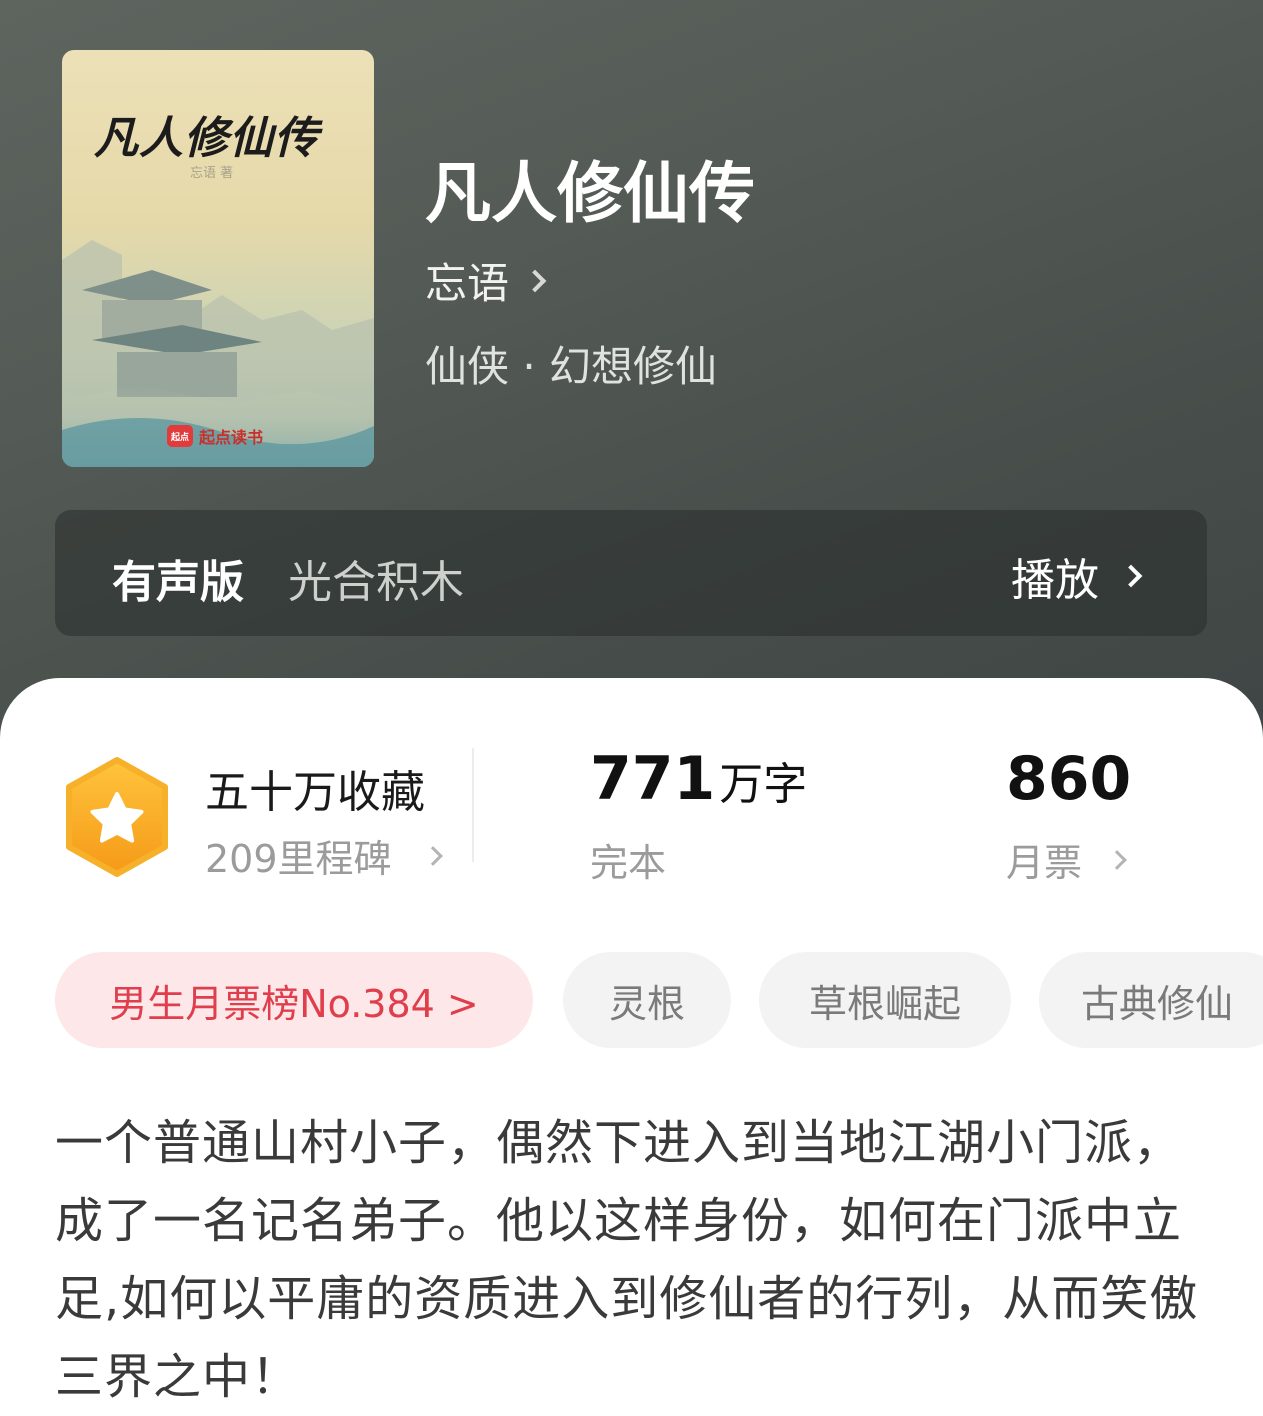 This screenshot has width=1263, height=1416. I want to click on monthly-ticket-link: 月票, so click(1066, 859).